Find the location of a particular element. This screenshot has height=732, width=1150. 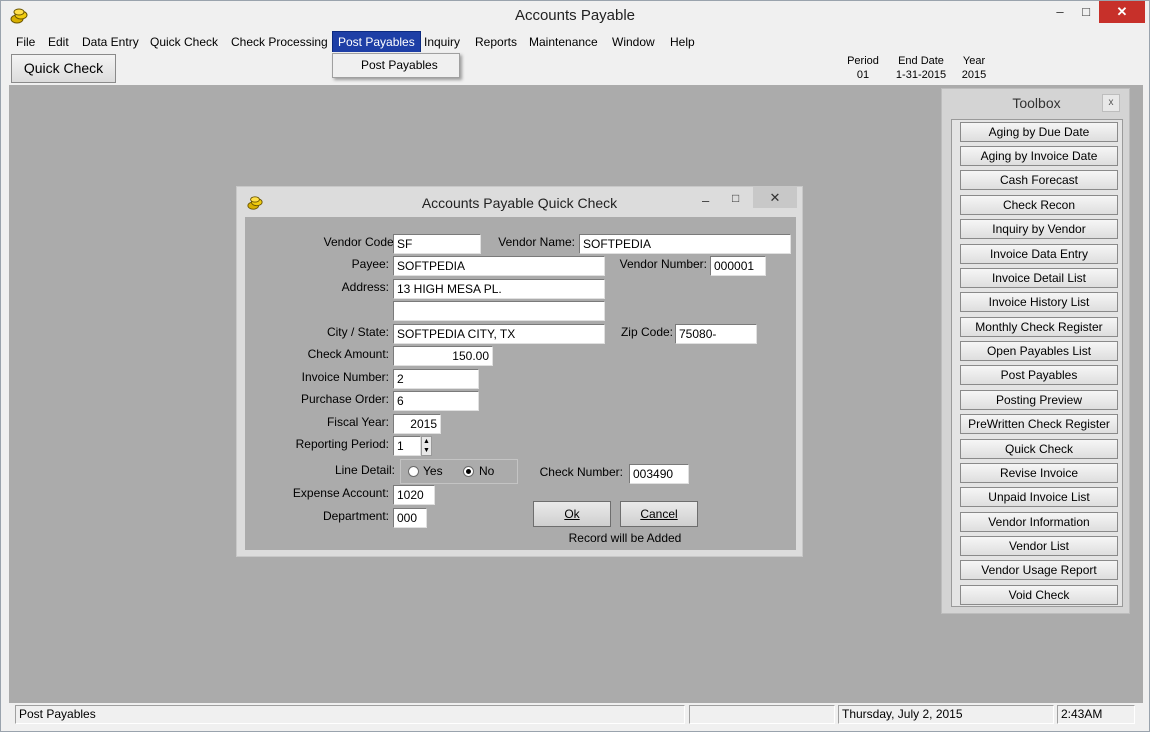

menu-edit: Edit is located at coordinates (58, 42).